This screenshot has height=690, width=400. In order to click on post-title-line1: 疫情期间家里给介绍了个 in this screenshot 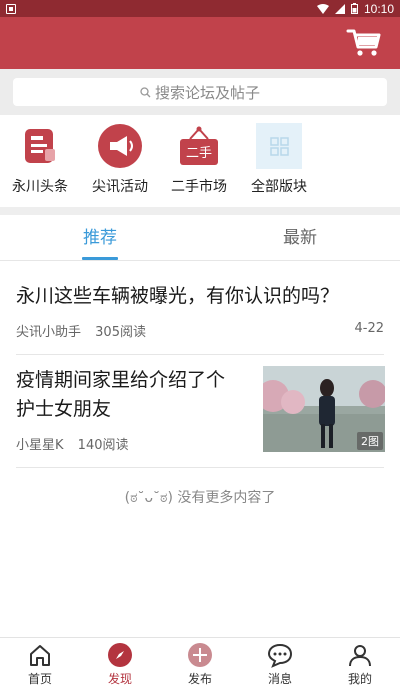, I will do `click(121, 380)`.